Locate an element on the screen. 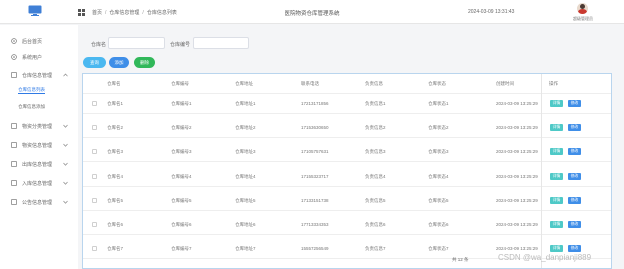 The height and width of the screenshot is (269, 624). home-icon is located at coordinates (14, 41).